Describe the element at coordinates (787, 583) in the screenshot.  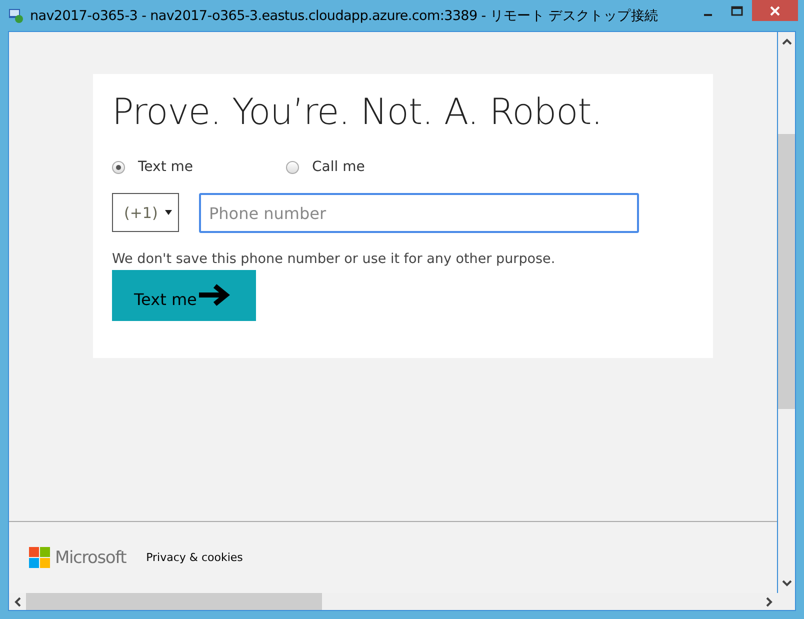
I see `scroll-down-icon` at that location.